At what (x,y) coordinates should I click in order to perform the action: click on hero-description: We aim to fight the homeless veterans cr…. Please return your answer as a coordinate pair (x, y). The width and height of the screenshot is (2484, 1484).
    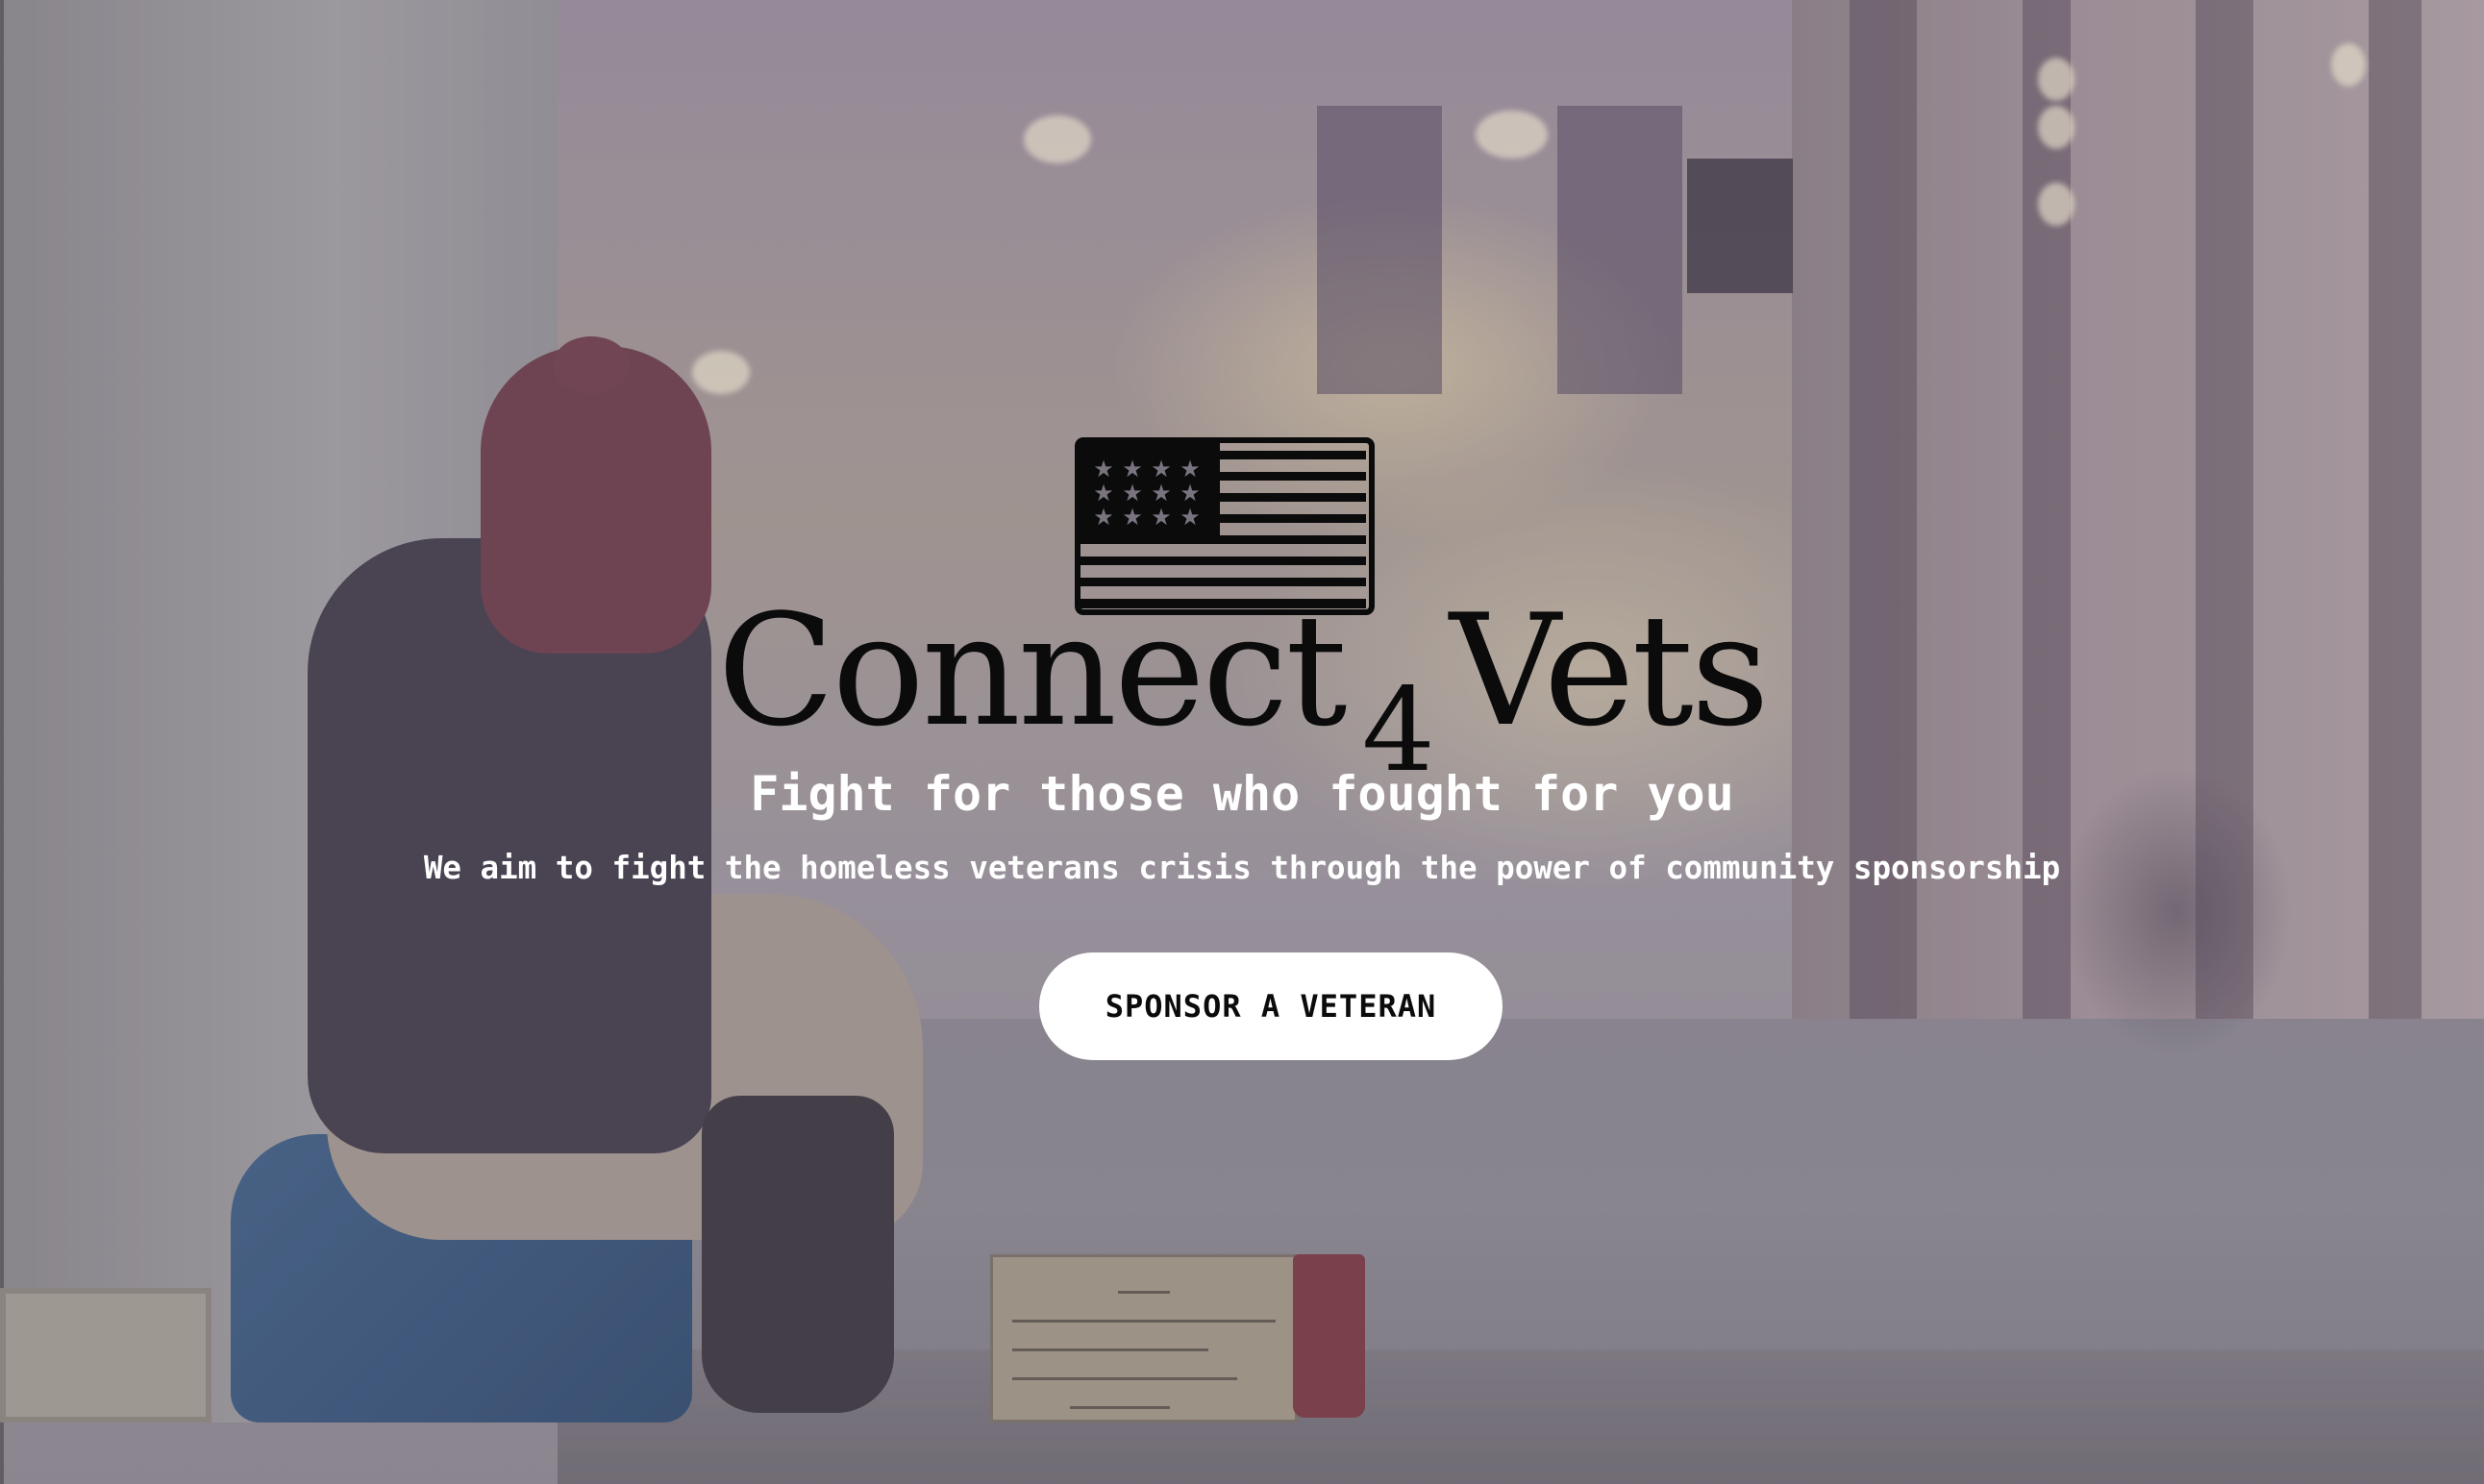
    Looking at the image, I should click on (1242, 868).